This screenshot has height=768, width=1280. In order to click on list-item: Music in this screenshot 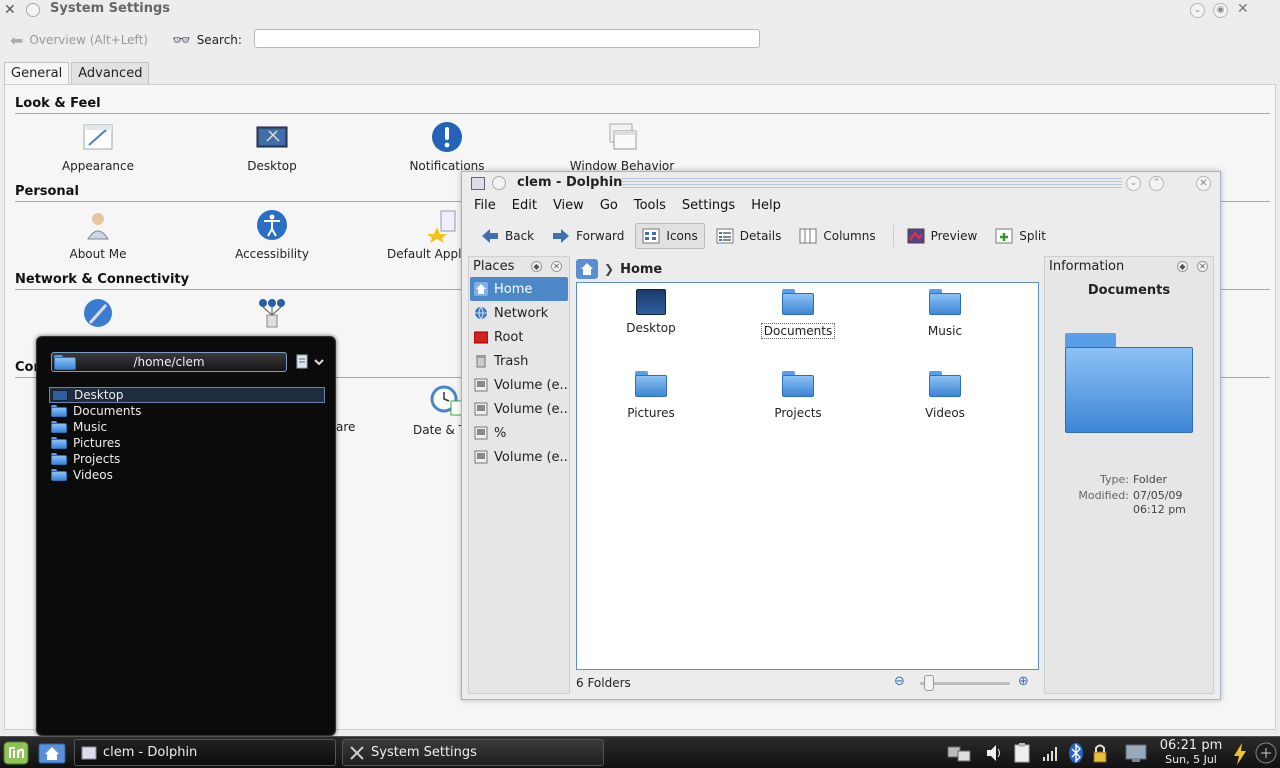, I will do `click(187, 427)`.